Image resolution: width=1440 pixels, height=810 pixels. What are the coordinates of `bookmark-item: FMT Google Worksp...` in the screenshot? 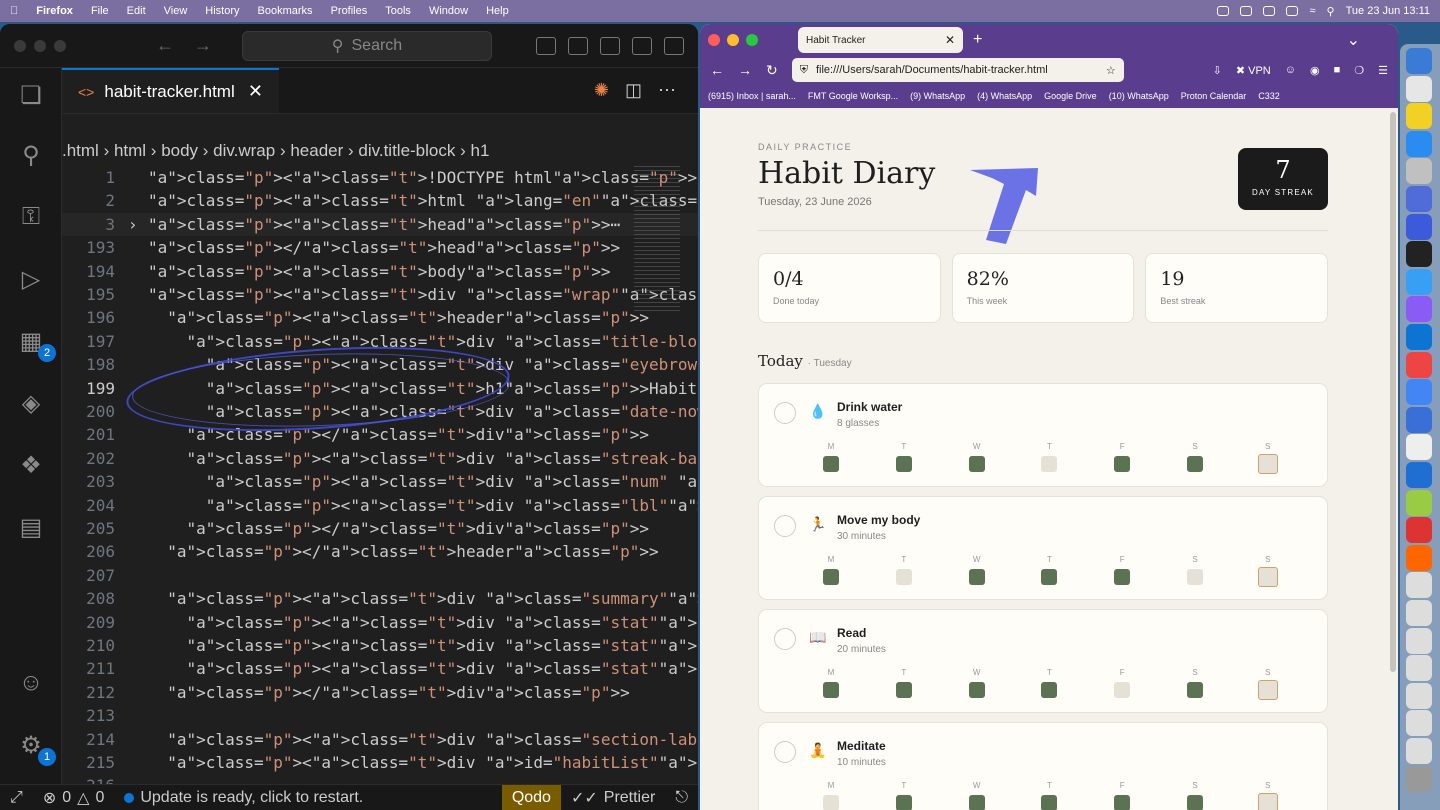 It's located at (853, 96).